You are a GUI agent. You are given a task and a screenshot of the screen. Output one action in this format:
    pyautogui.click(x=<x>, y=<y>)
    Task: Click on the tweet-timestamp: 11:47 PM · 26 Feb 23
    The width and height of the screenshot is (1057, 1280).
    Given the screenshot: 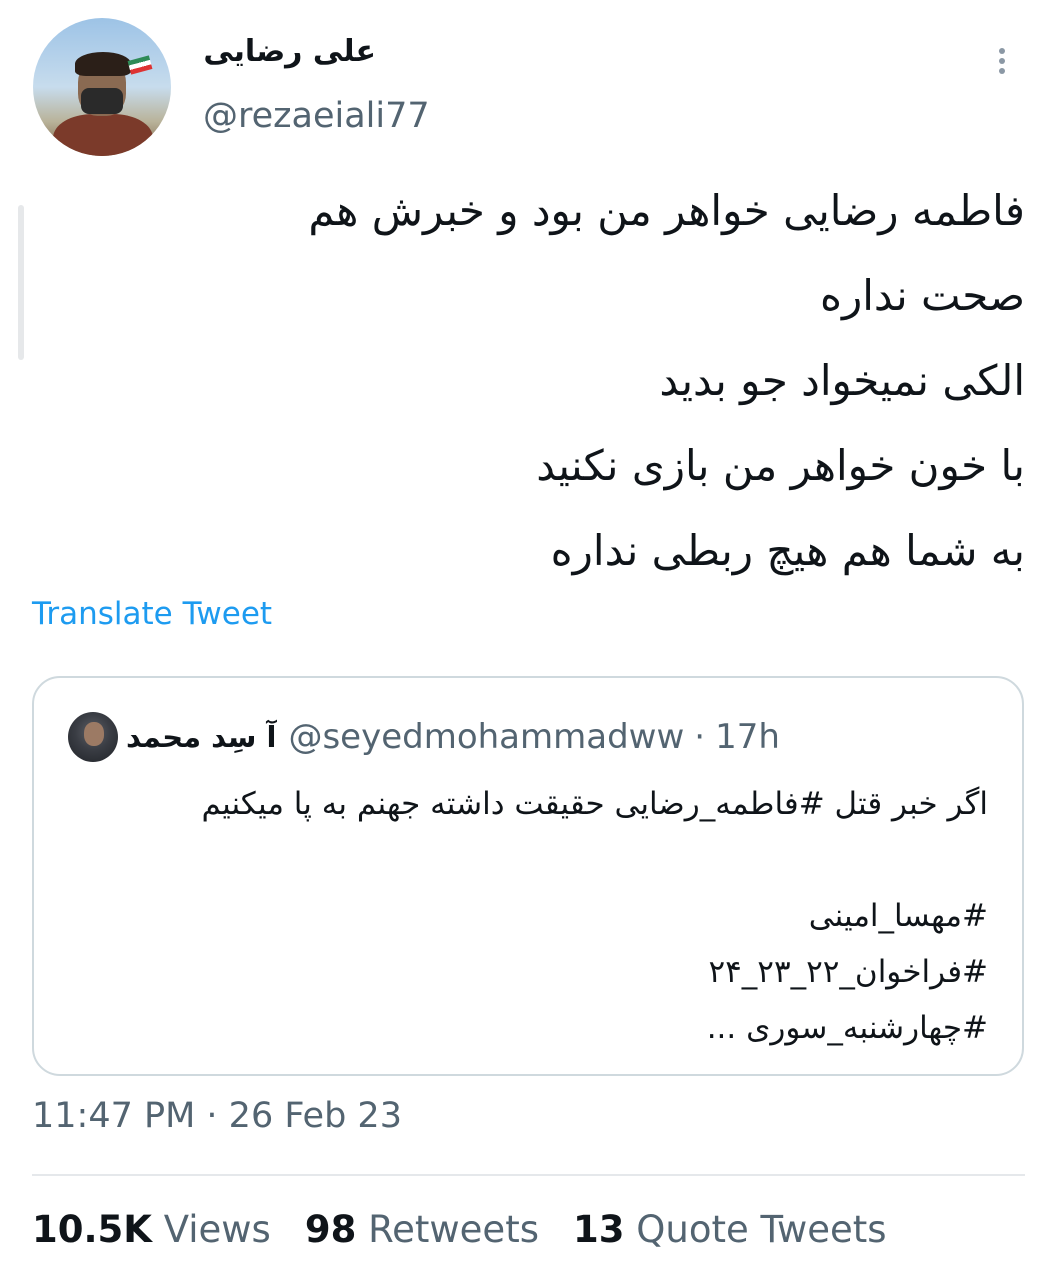 What is the action you would take?
    pyautogui.click(x=217, y=1116)
    